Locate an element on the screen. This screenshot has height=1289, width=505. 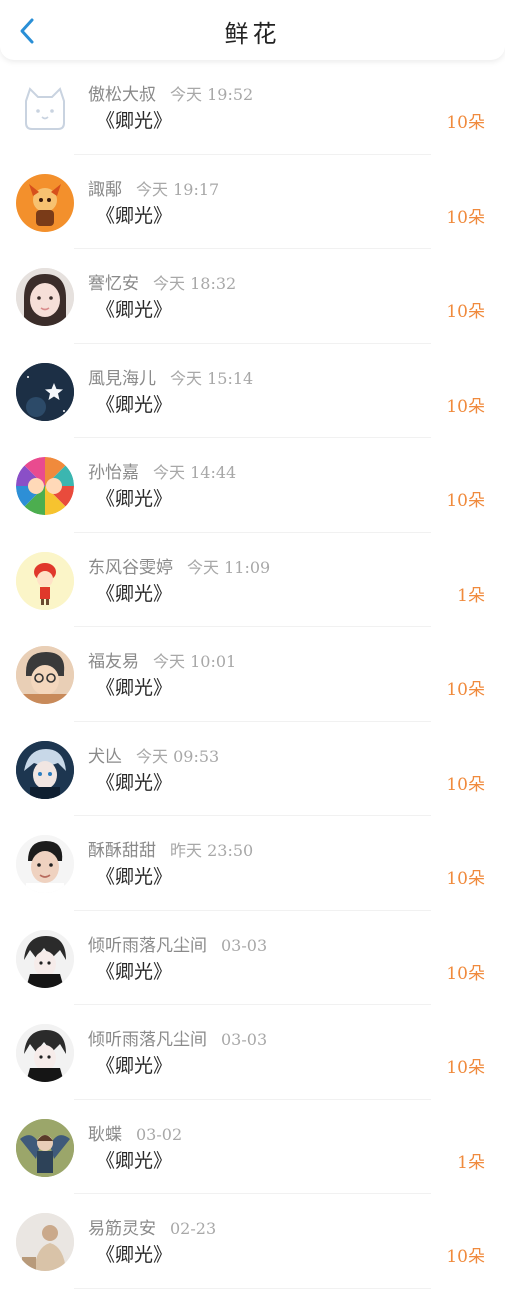
sender-name: 諏鄅 is located at coordinates (105, 189).